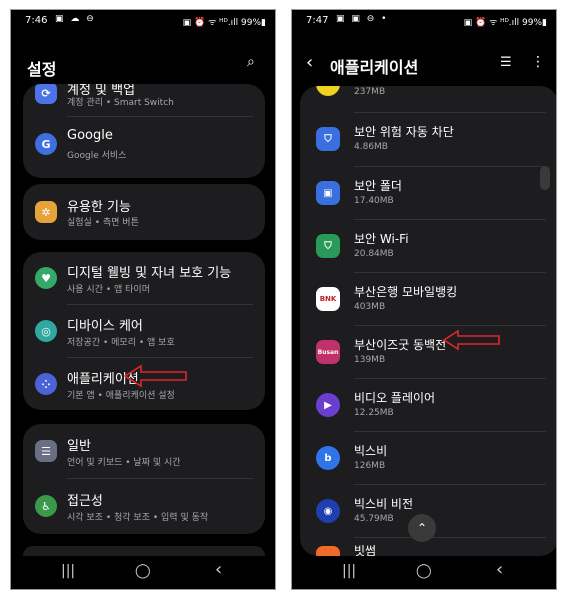 The height and width of the screenshot is (600, 569). What do you see at coordinates (121, 343) in the screenshot?
I see `settings-item-subtitle: 저장공간 • 메모리 • 앱 보호` at bounding box center [121, 343].